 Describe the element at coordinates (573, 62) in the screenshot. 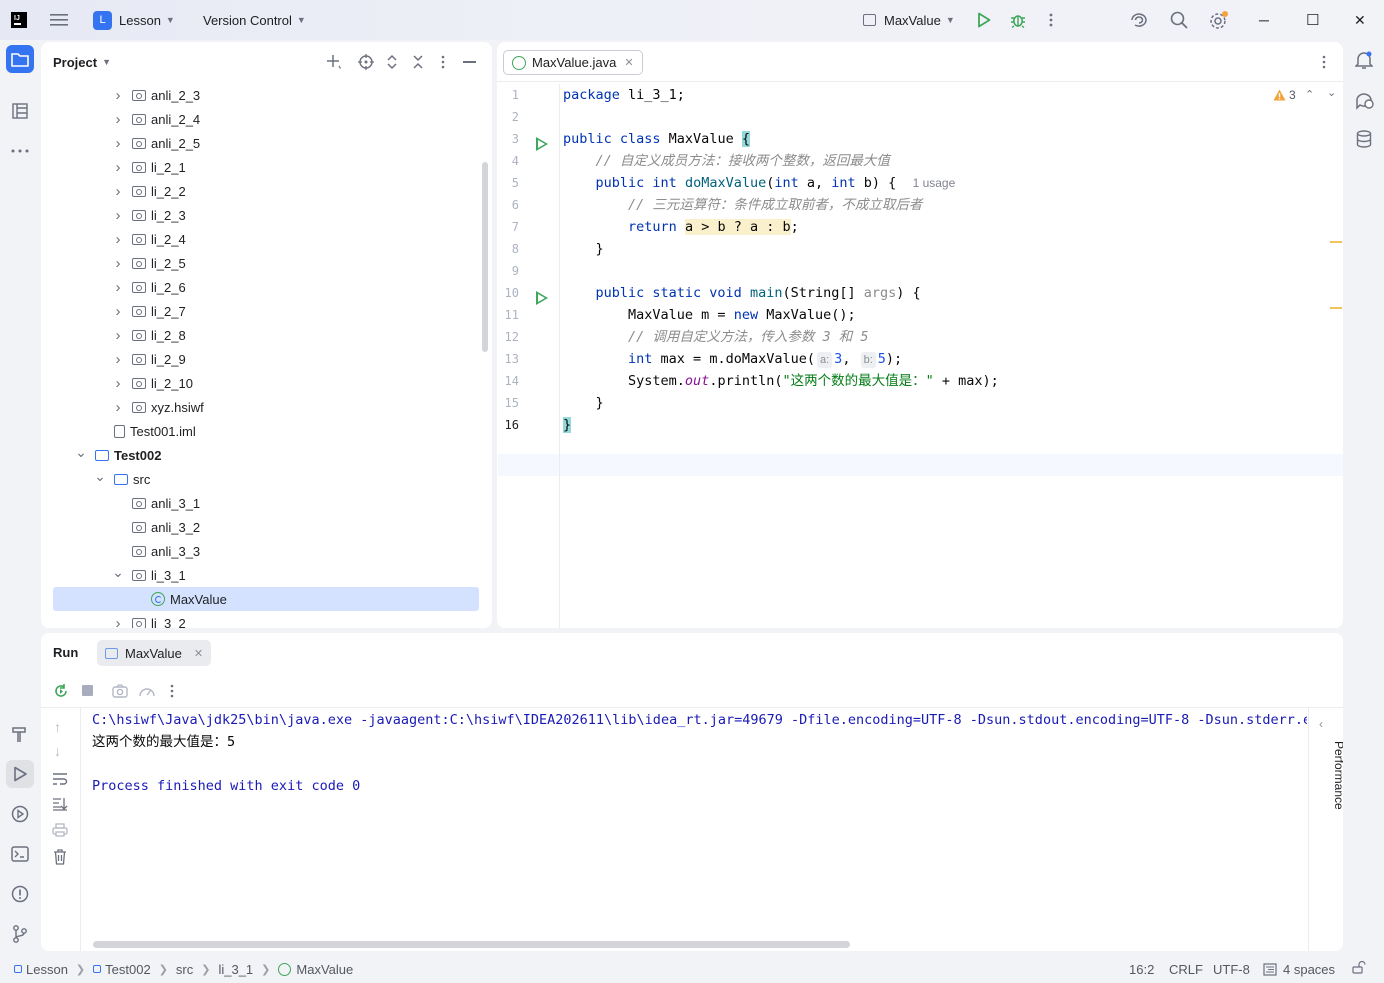

I see `editor-tab-maxvalue: MaxValue.java ✕` at that location.